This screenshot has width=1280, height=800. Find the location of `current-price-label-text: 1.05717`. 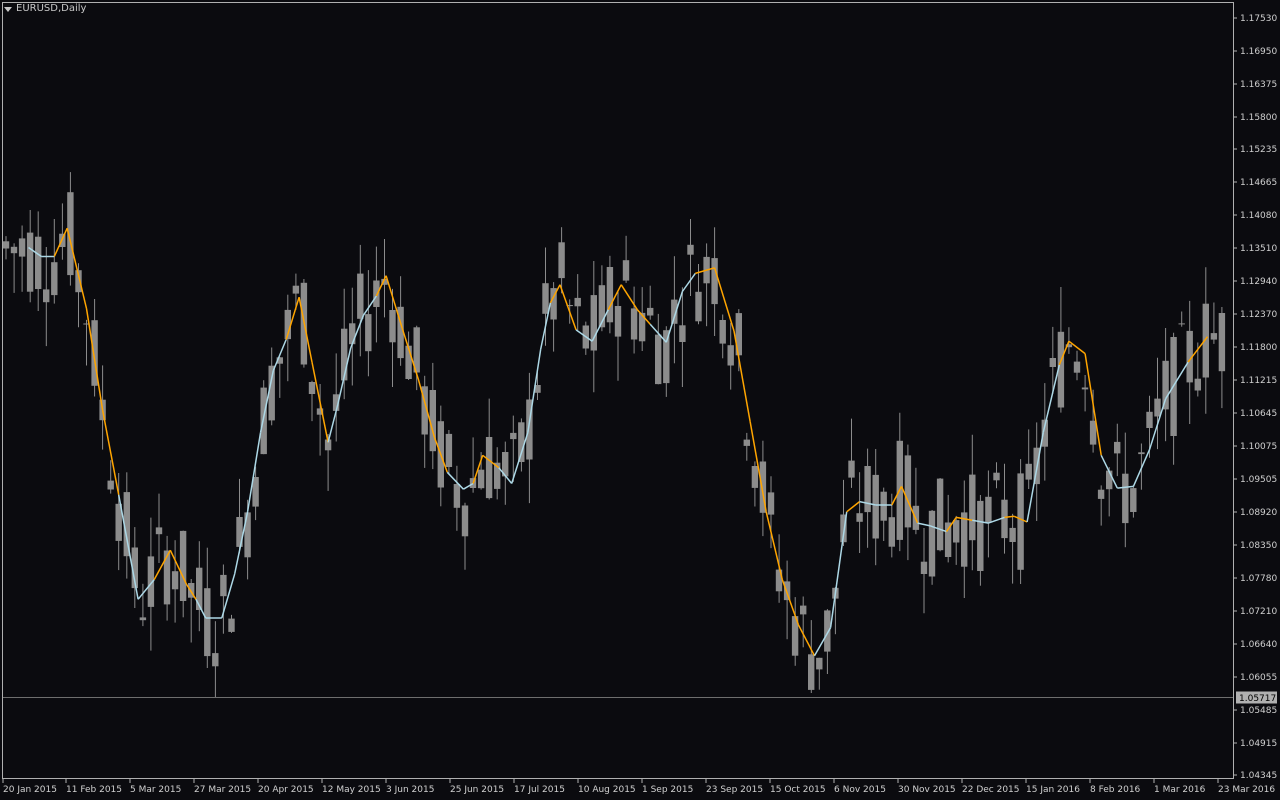

current-price-label-text: 1.05717 is located at coordinates (1257, 699).